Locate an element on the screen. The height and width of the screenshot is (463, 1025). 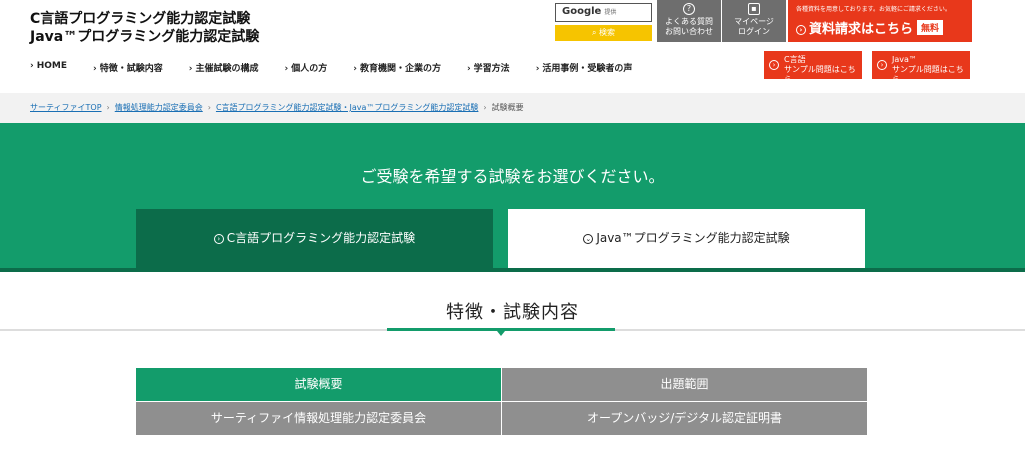
sub-menu-open-badge: オープンバッジ/デジタル認定証明書 is located at coordinates (684, 418).